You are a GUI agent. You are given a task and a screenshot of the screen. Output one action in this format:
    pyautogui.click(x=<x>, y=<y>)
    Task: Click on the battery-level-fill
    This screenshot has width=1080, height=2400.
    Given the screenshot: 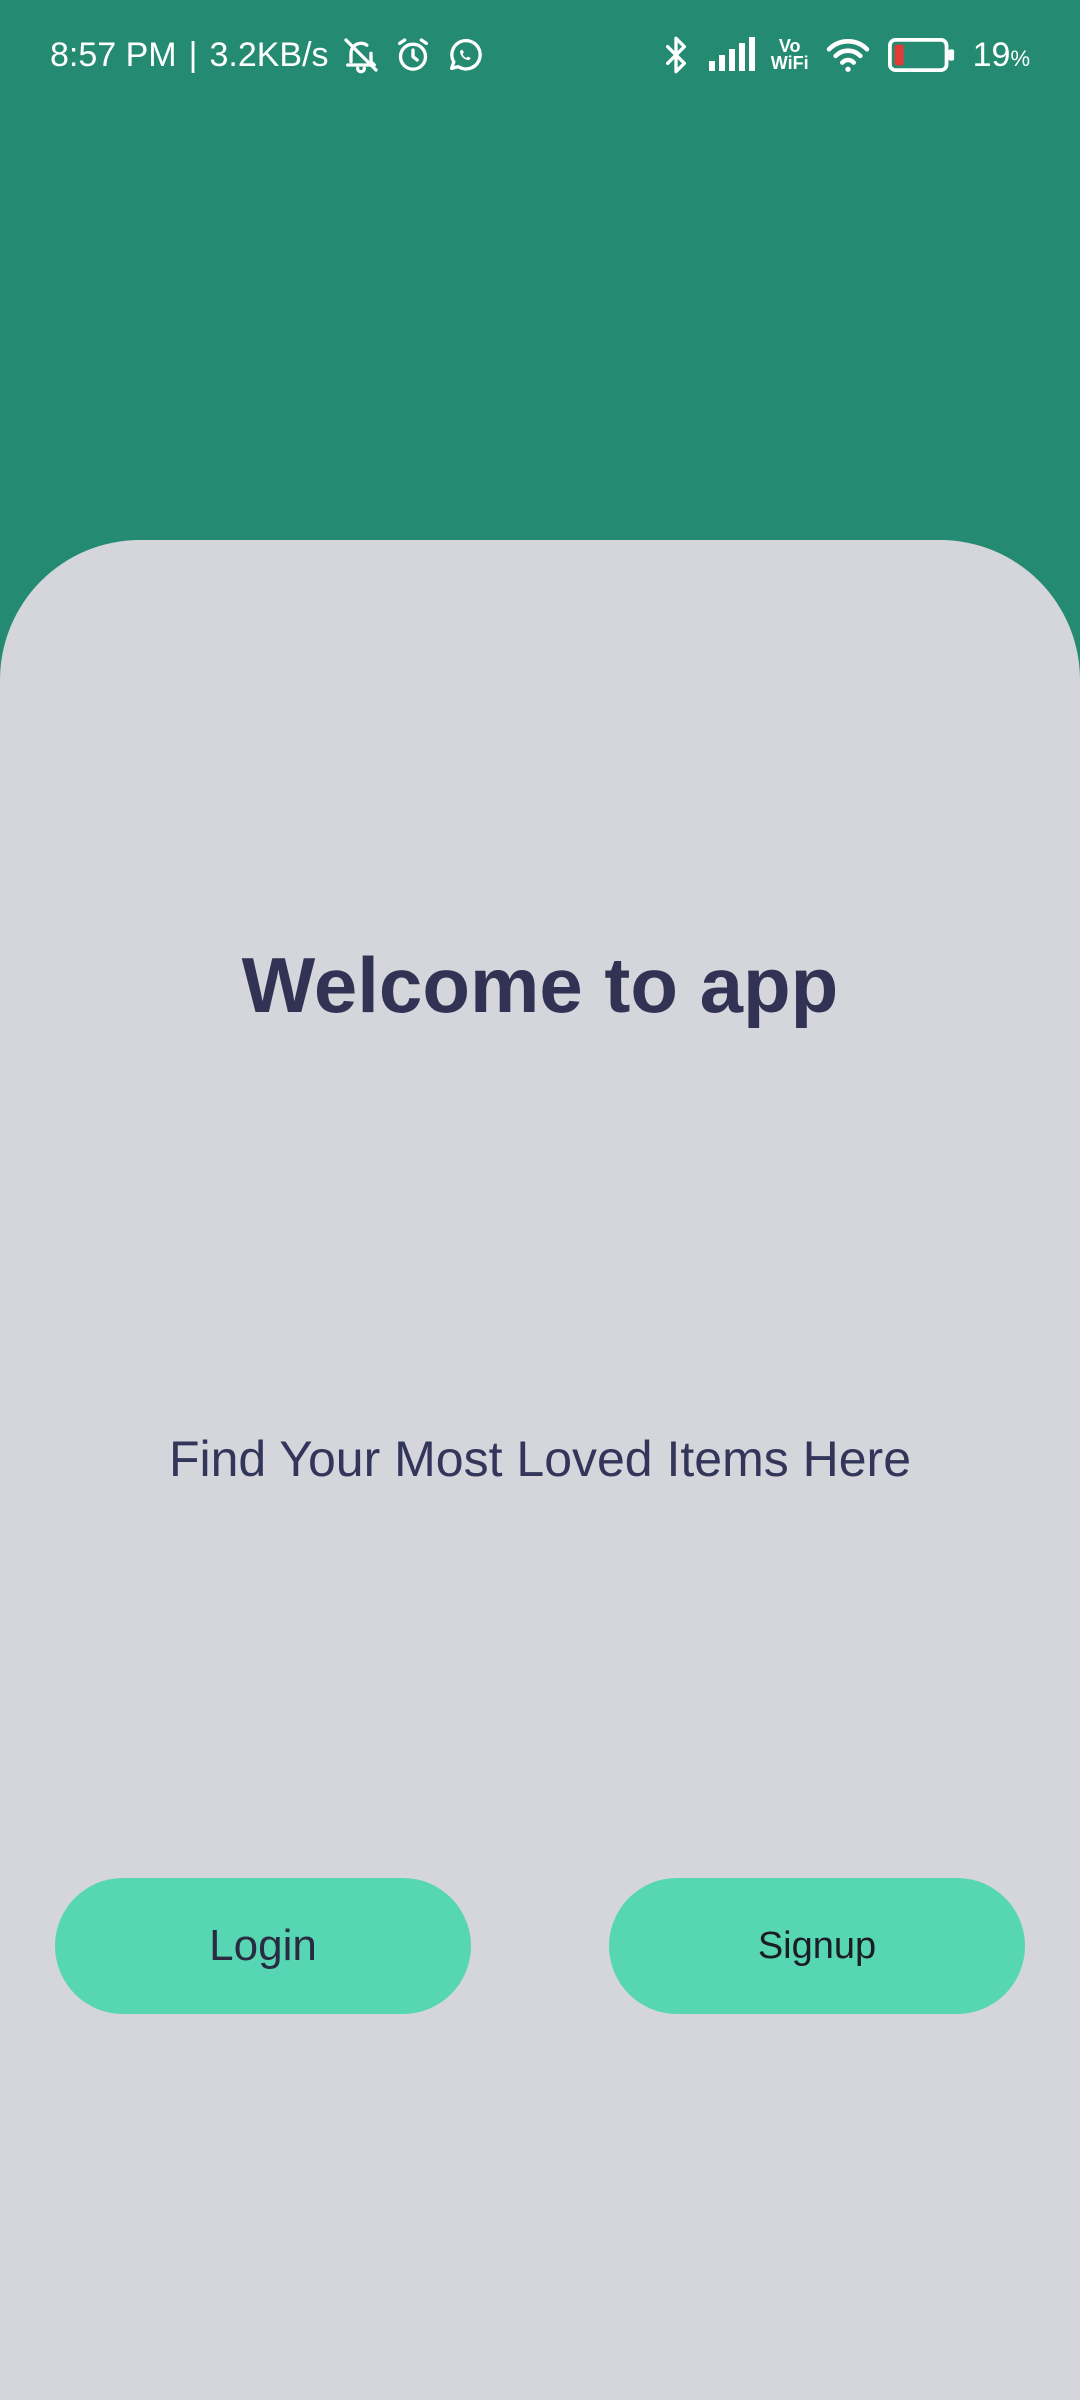 What is the action you would take?
    pyautogui.click(x=899, y=55)
    